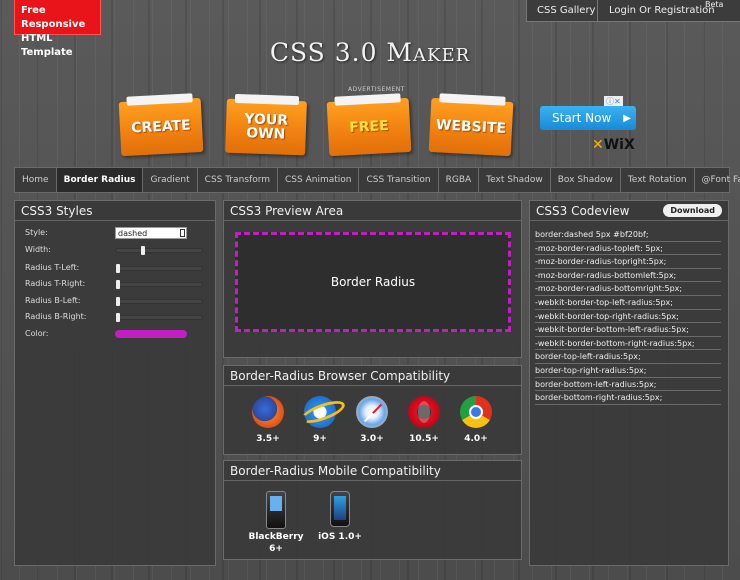 The width and height of the screenshot is (740, 580). What do you see at coordinates (628, 303) in the screenshot?
I see `code-line: -webkit-border-top-left-radius:5px;` at bounding box center [628, 303].